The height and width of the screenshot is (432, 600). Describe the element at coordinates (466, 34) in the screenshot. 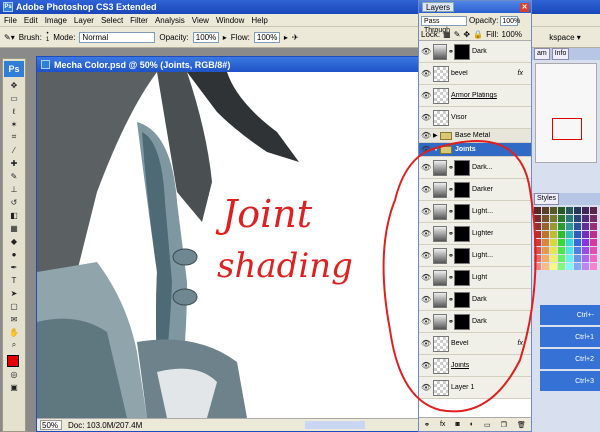

I see `lock-position-icon: ✥` at that location.